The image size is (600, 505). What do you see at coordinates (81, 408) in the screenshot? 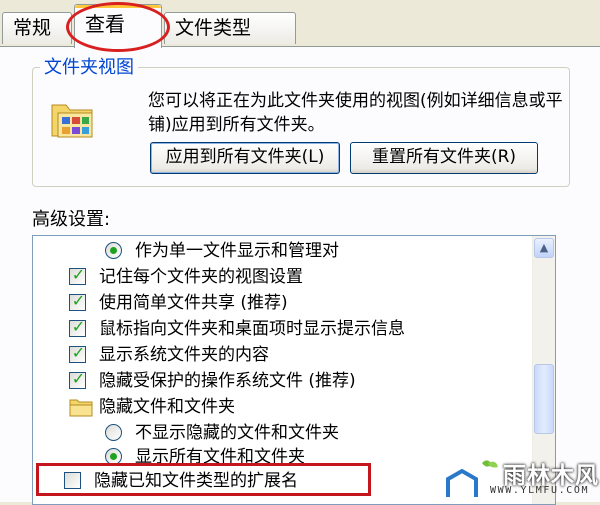
I see `folder-icon` at bounding box center [81, 408].